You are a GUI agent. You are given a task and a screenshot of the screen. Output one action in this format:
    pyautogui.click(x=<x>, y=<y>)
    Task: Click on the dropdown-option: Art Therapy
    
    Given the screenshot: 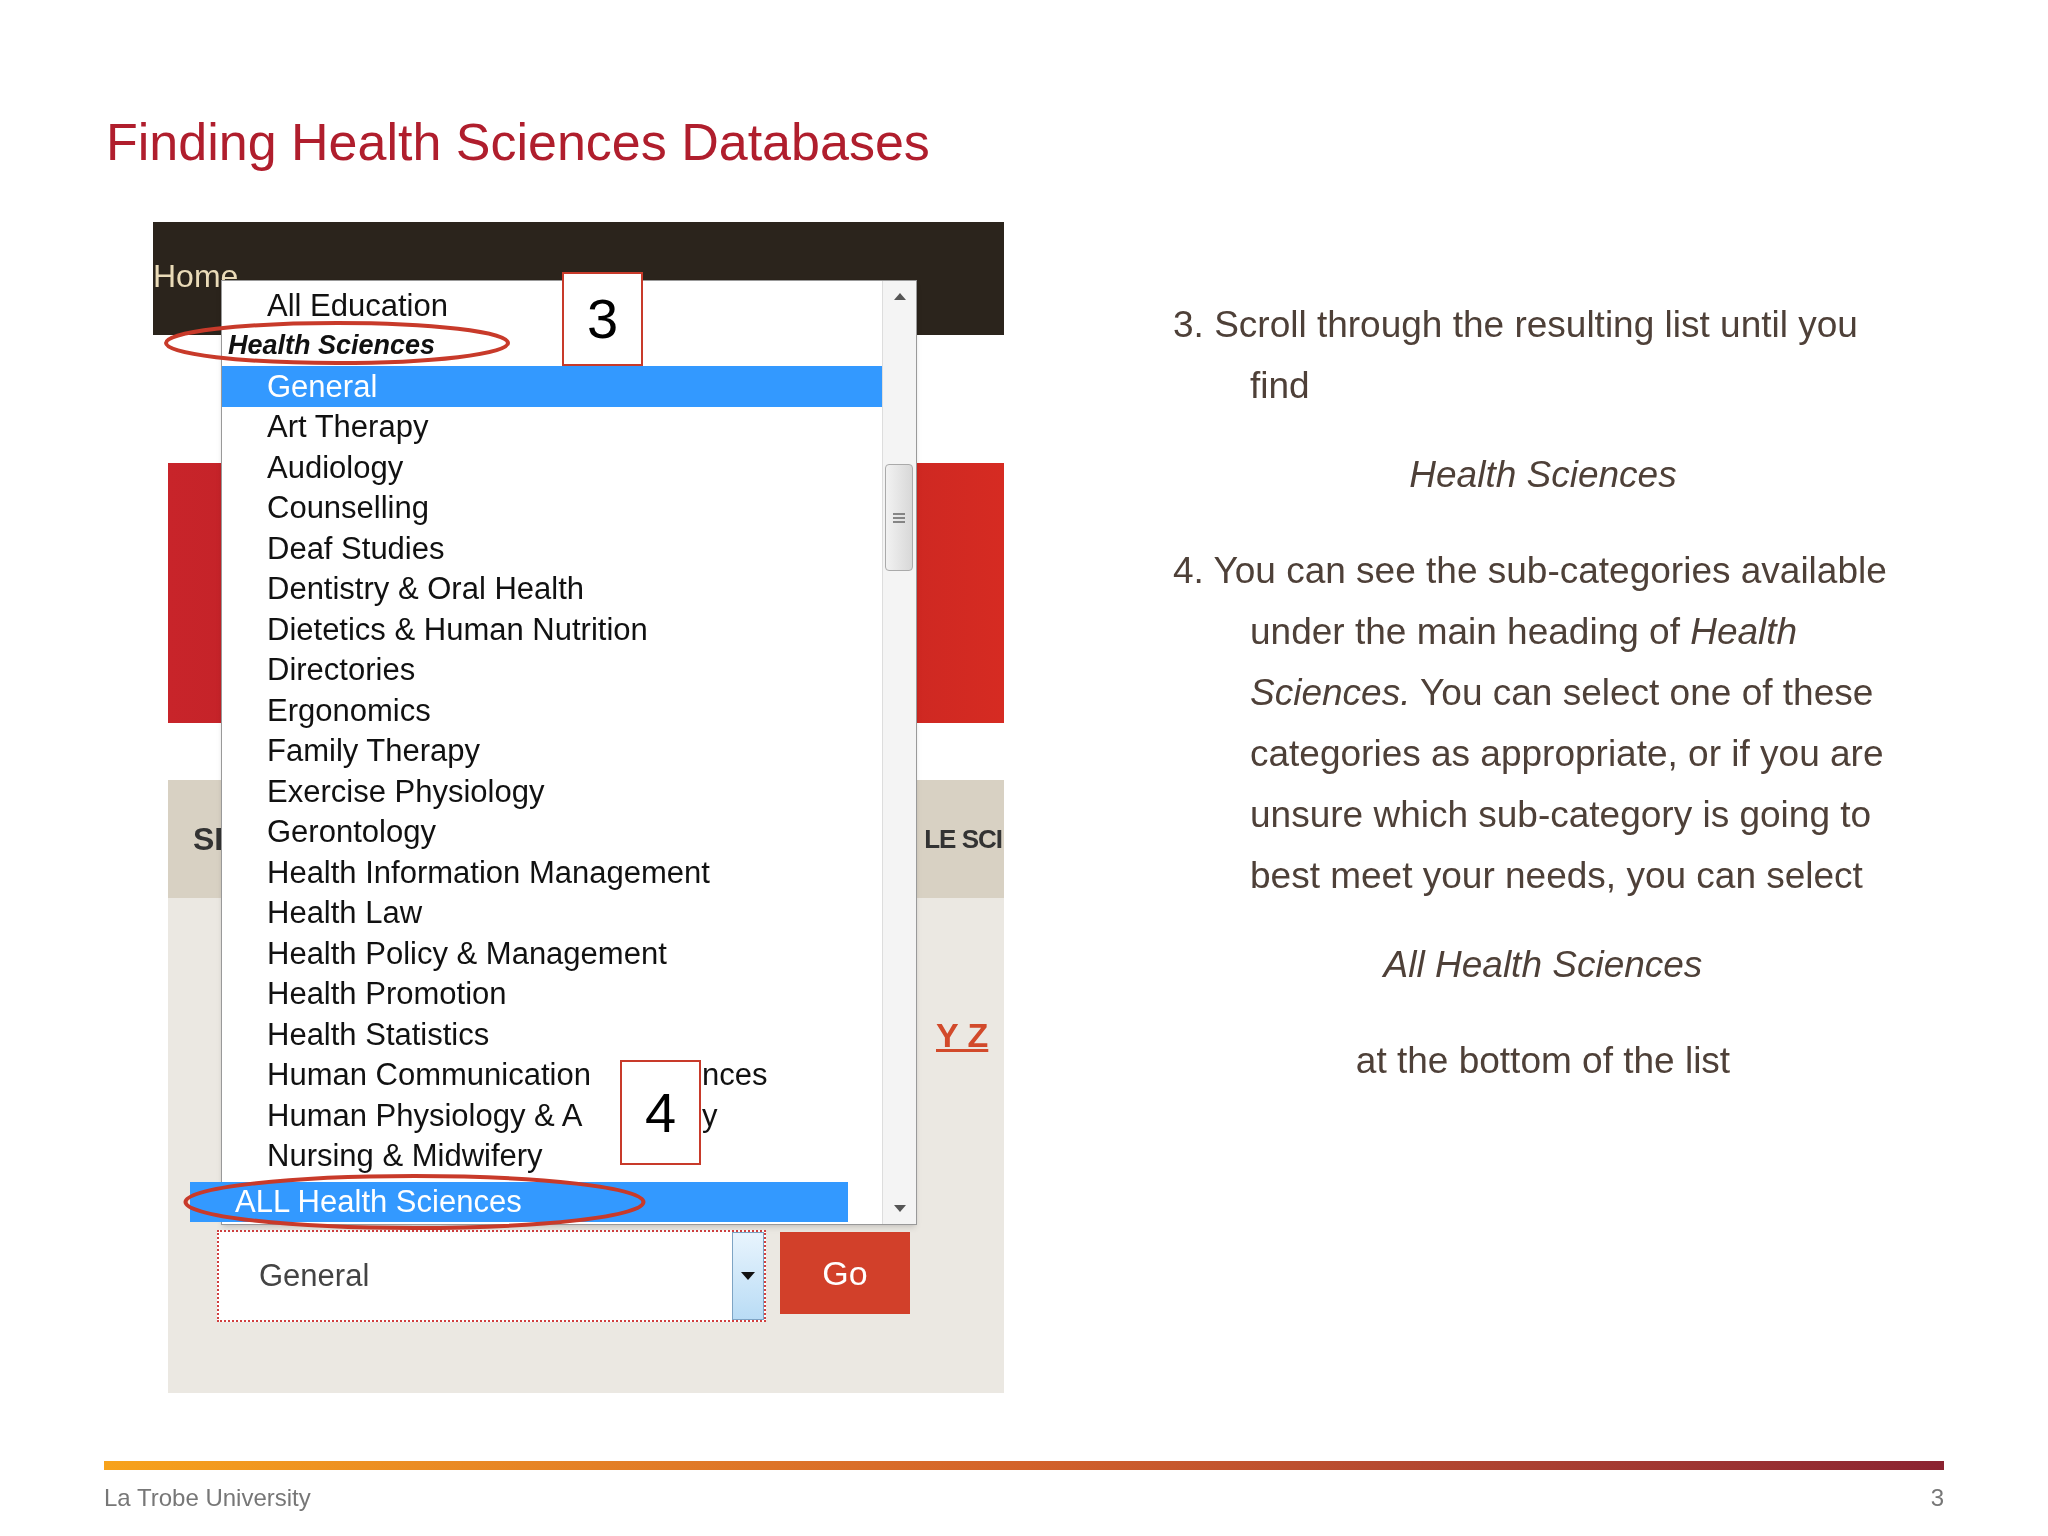 What is the action you would take?
    pyautogui.click(x=348, y=427)
    